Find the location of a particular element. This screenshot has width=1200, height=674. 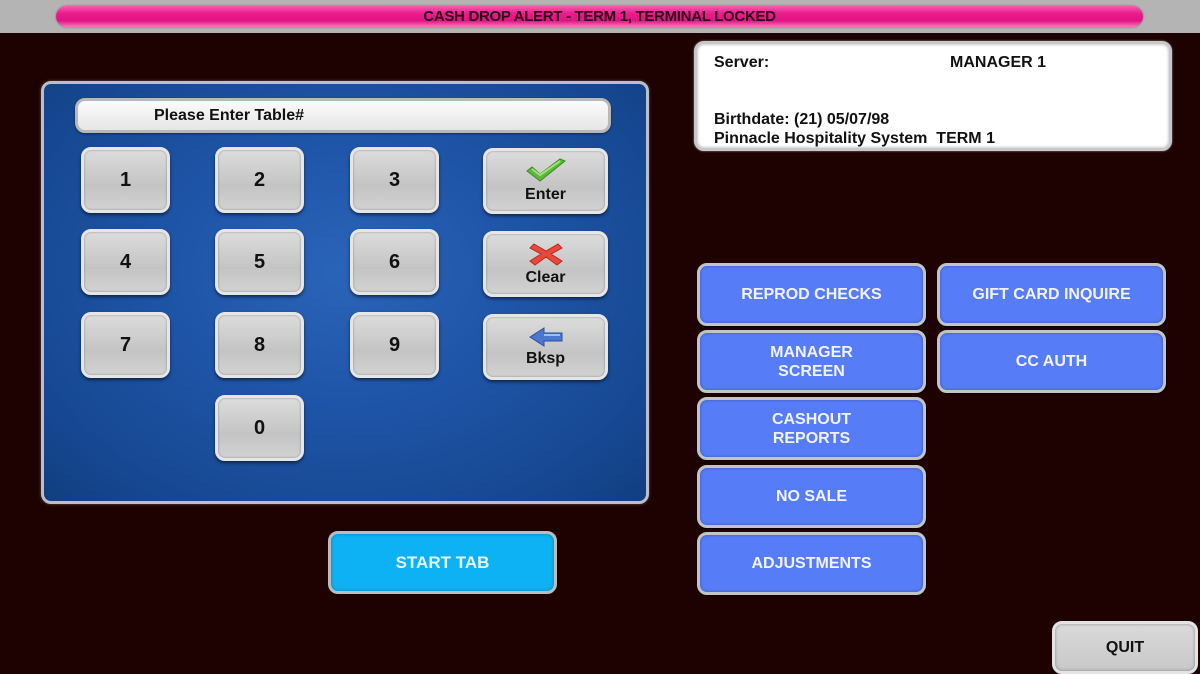

key-0: 0 is located at coordinates (259, 428).